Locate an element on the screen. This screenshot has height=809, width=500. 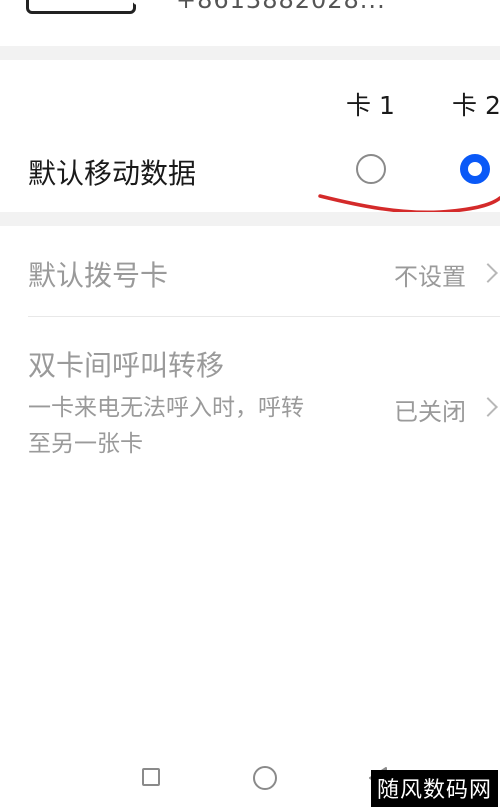
call-forwarding-subtitle-line1: 一卡来电无法呼入时，呼转 is located at coordinates (166, 408).